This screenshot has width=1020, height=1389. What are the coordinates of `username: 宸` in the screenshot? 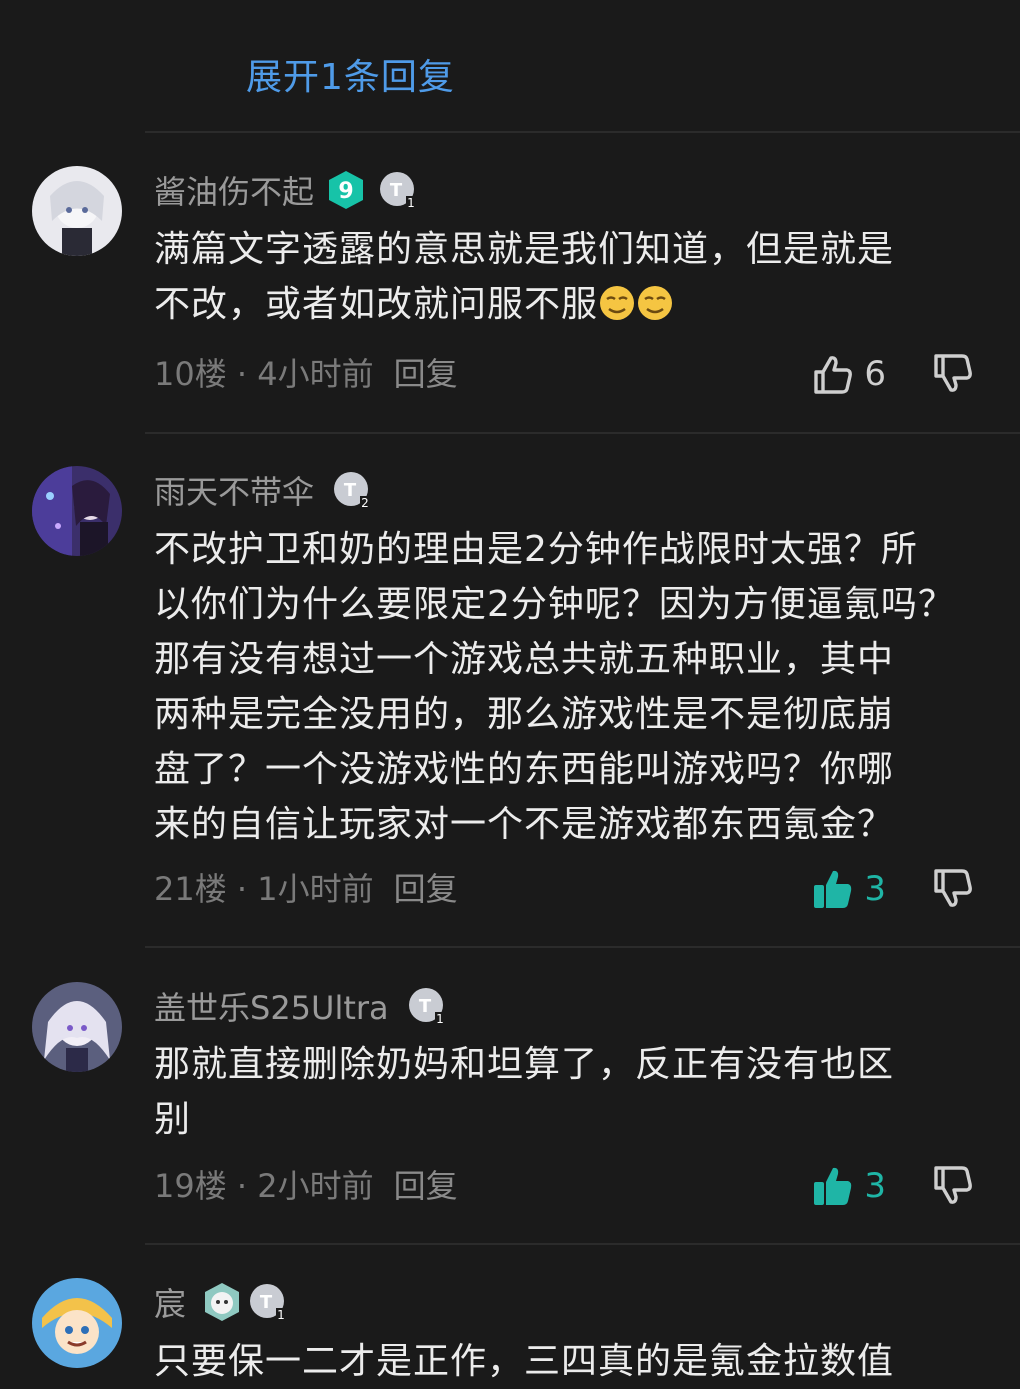 It's located at (170, 1302).